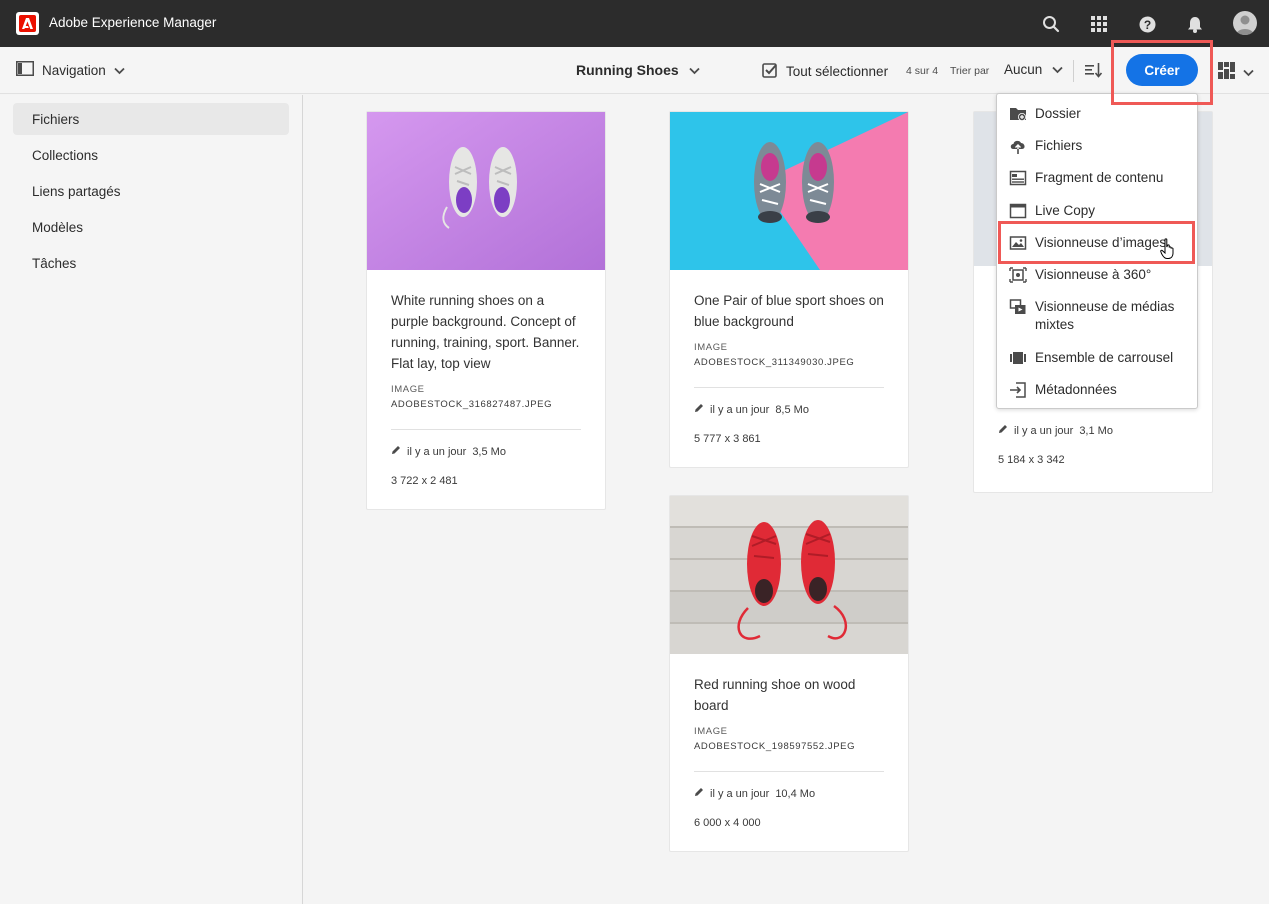 Image resolution: width=1269 pixels, height=904 pixels. Describe the element at coordinates (1018, 178) in the screenshot. I see `content-fragment-icon` at that location.